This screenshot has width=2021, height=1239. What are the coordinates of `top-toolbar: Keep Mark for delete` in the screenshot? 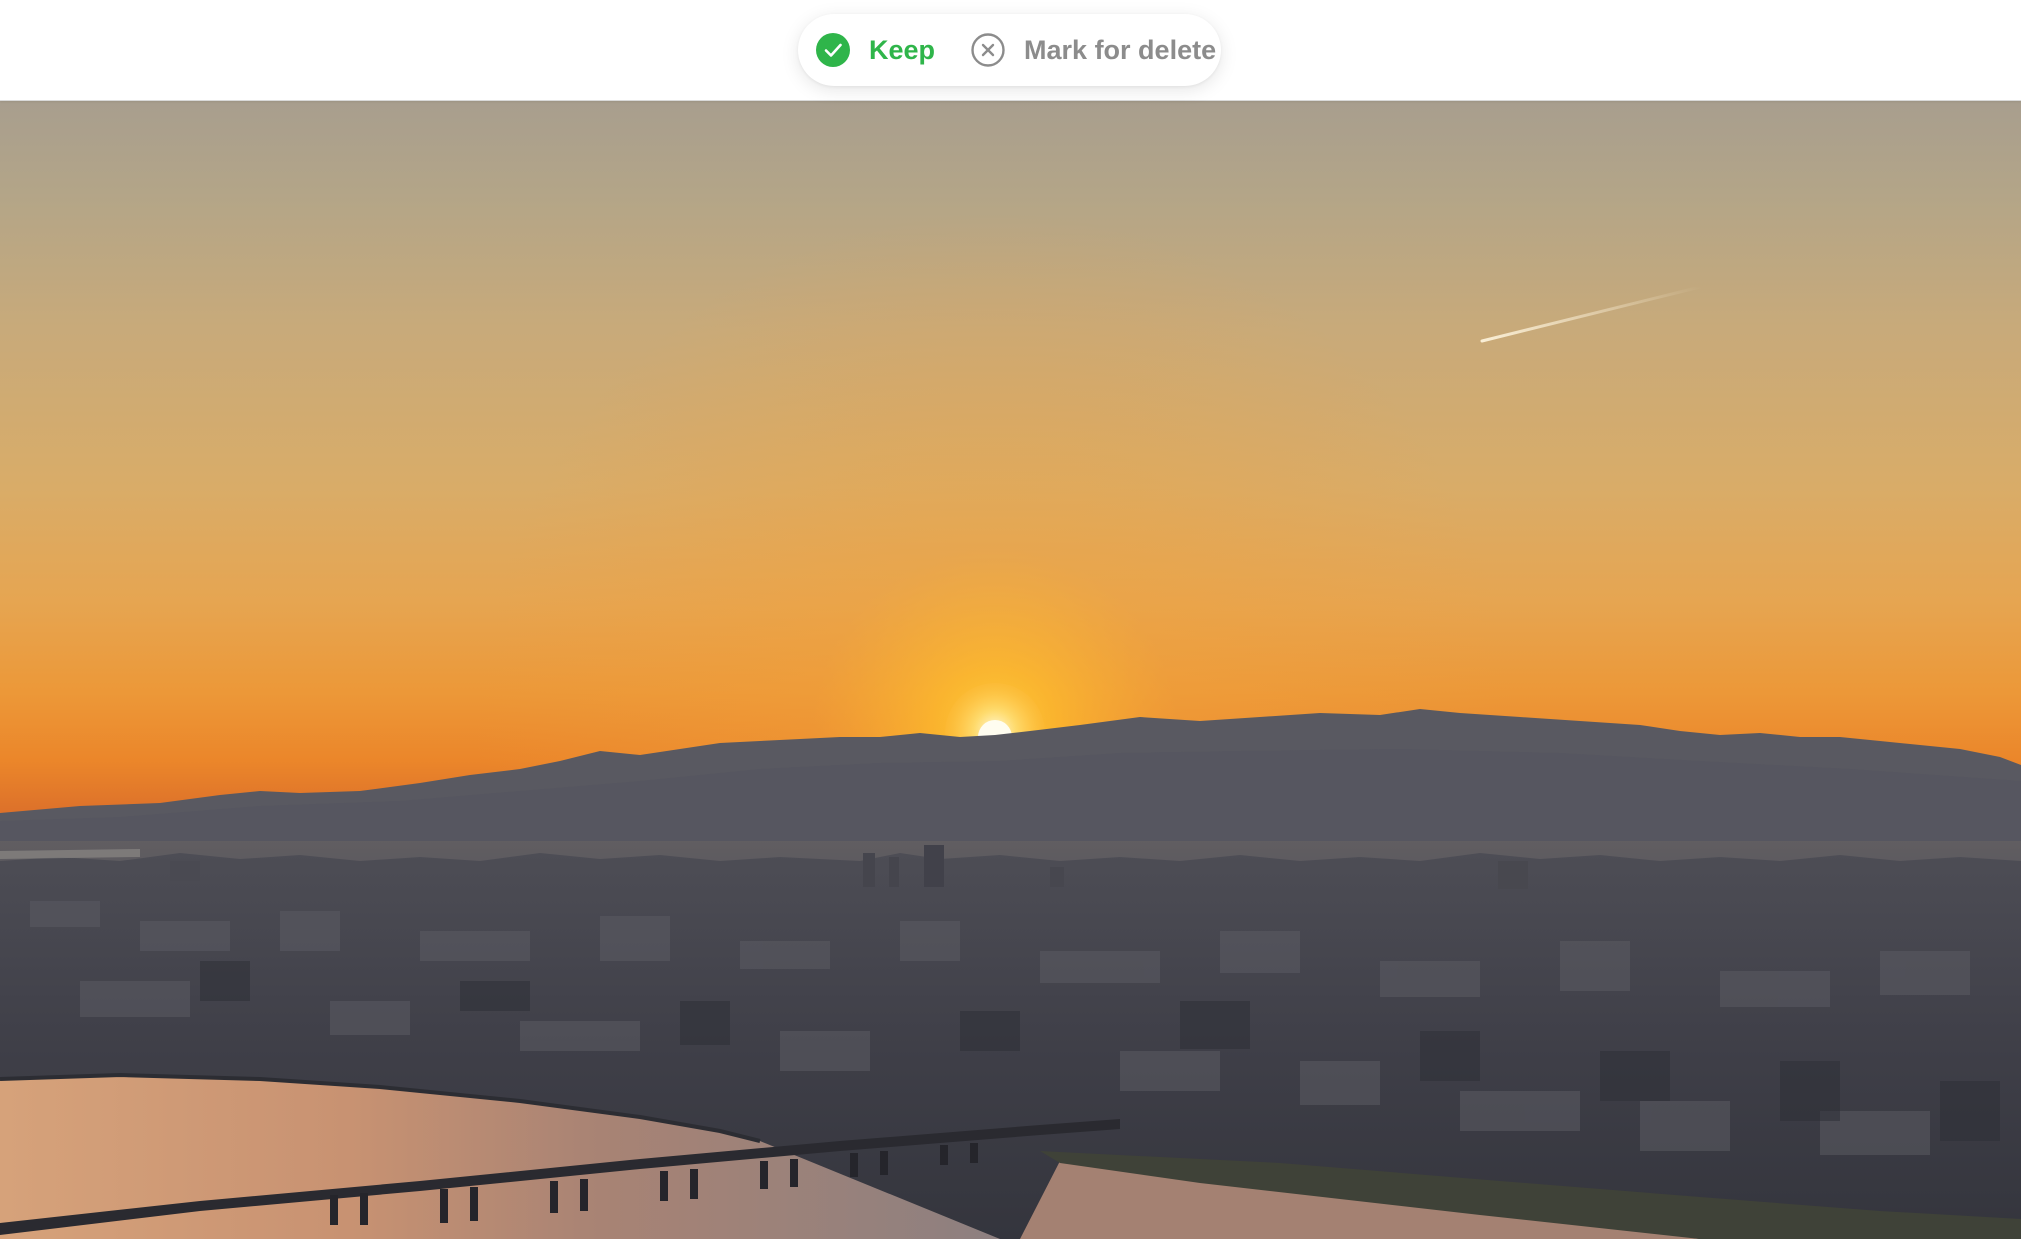 It's located at (1010, 50).